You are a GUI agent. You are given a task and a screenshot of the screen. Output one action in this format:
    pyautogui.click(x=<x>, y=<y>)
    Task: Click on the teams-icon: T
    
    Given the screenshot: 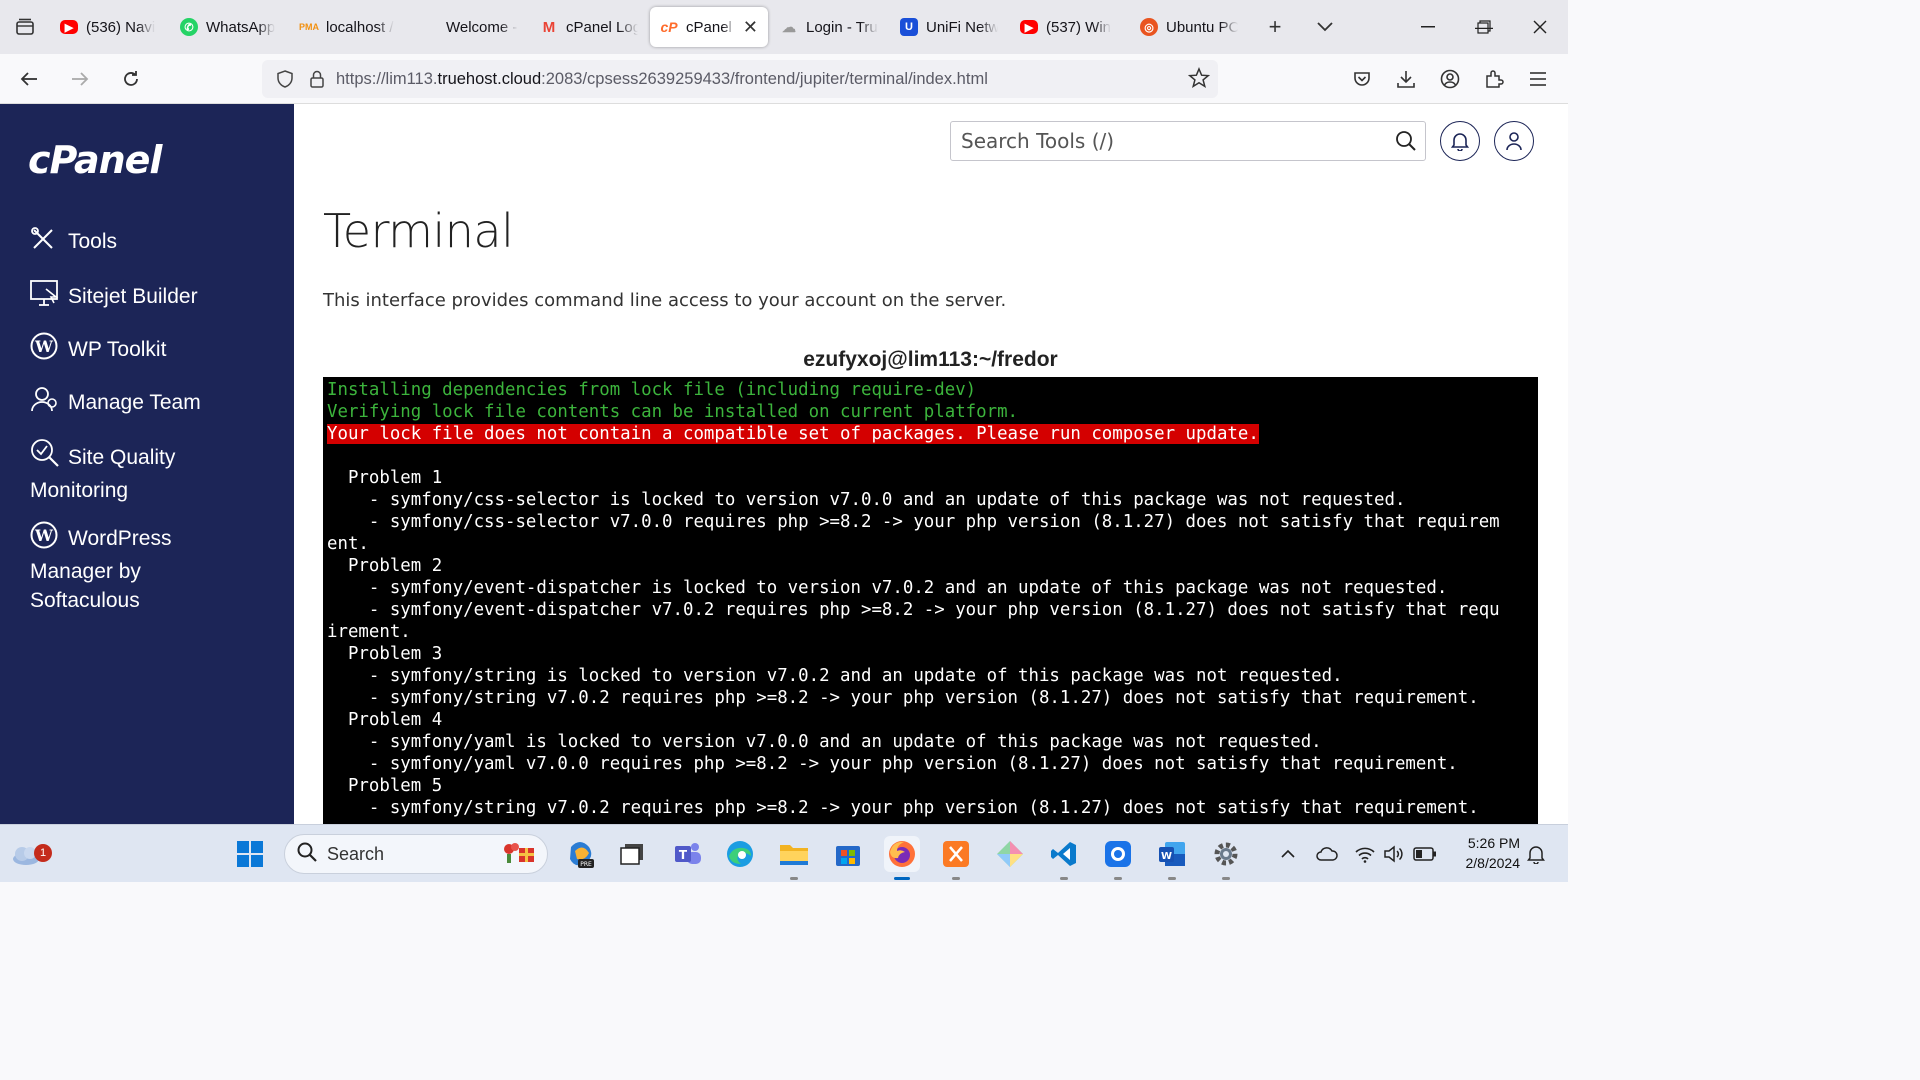 What is the action you would take?
    pyautogui.click(x=688, y=854)
    